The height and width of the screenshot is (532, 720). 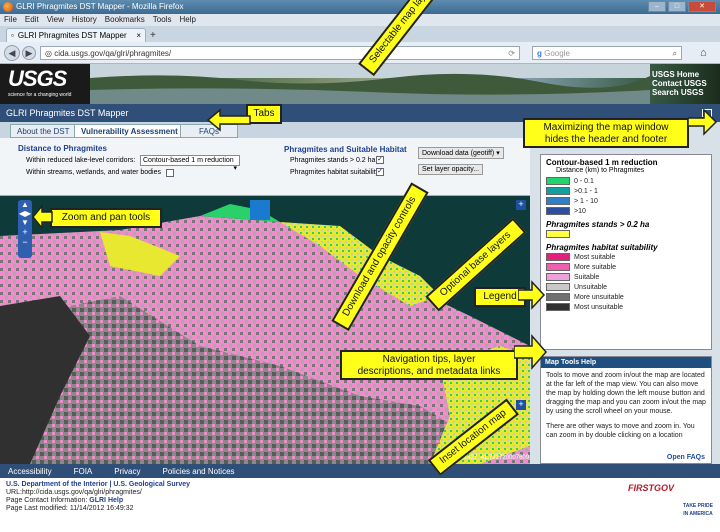 What do you see at coordinates (170, 173) in the screenshot?
I see `streams-checkbox` at bounding box center [170, 173].